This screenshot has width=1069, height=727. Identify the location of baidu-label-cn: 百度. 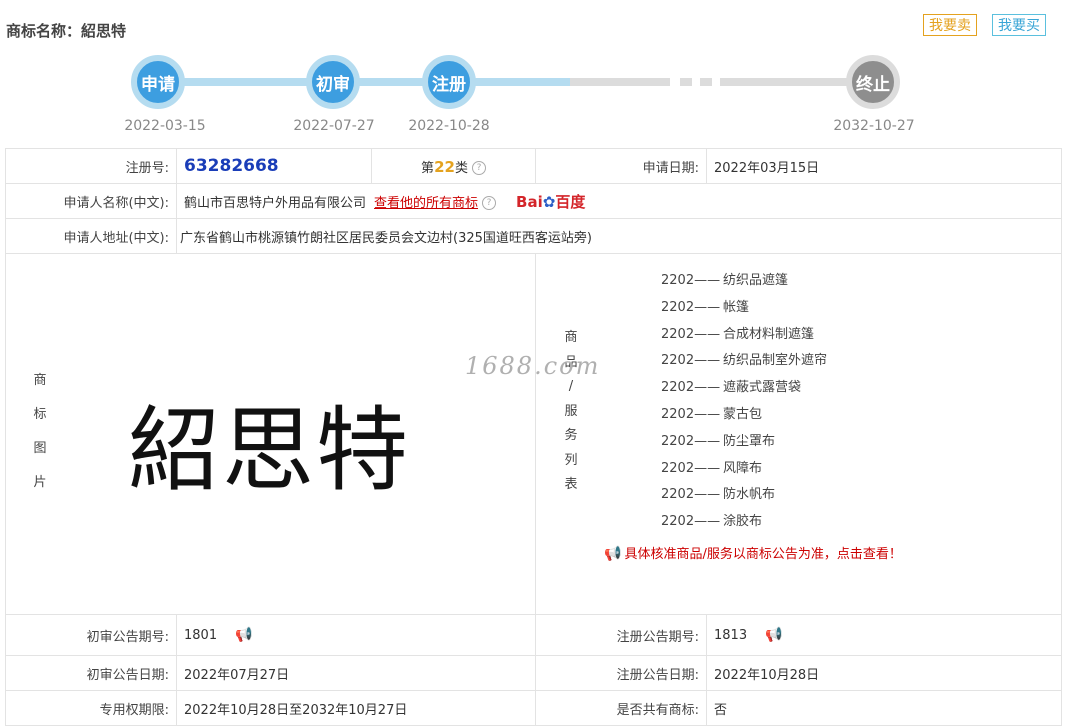
(570, 201).